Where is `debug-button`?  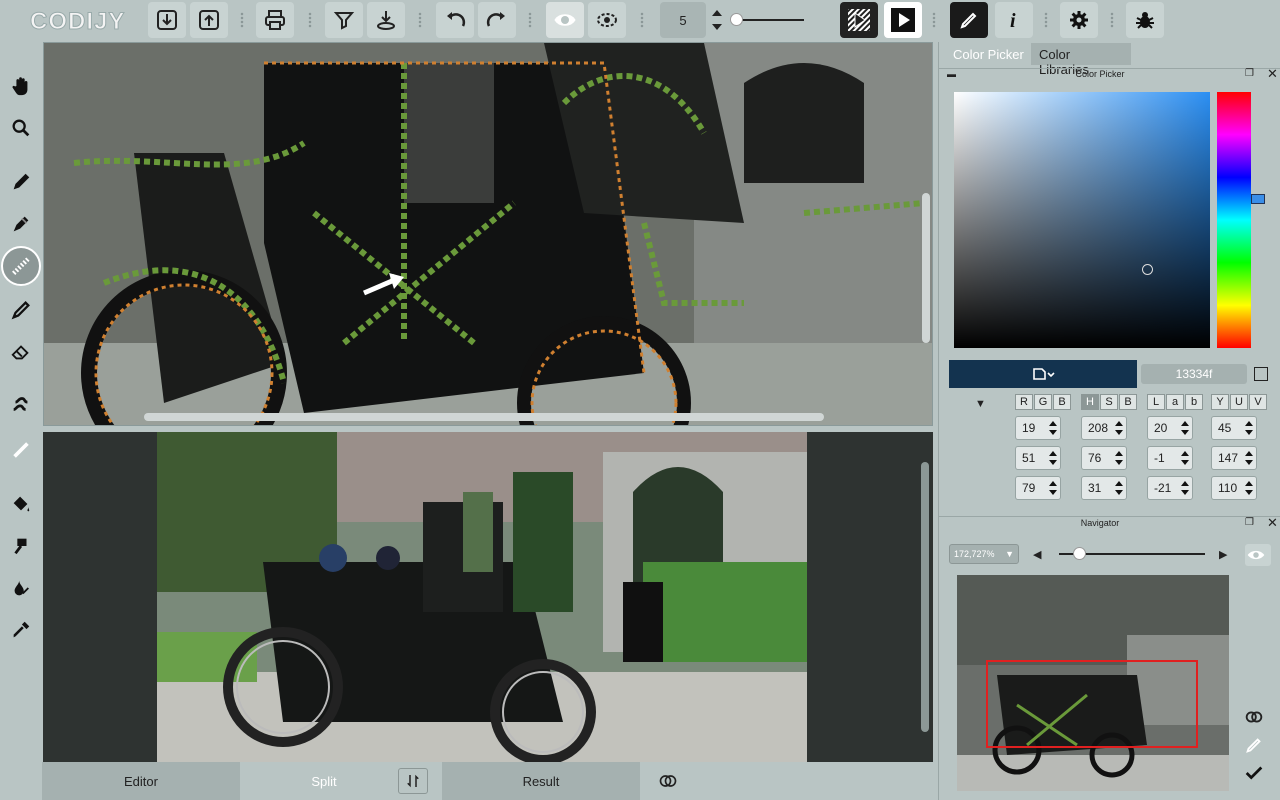 debug-button is located at coordinates (1145, 20).